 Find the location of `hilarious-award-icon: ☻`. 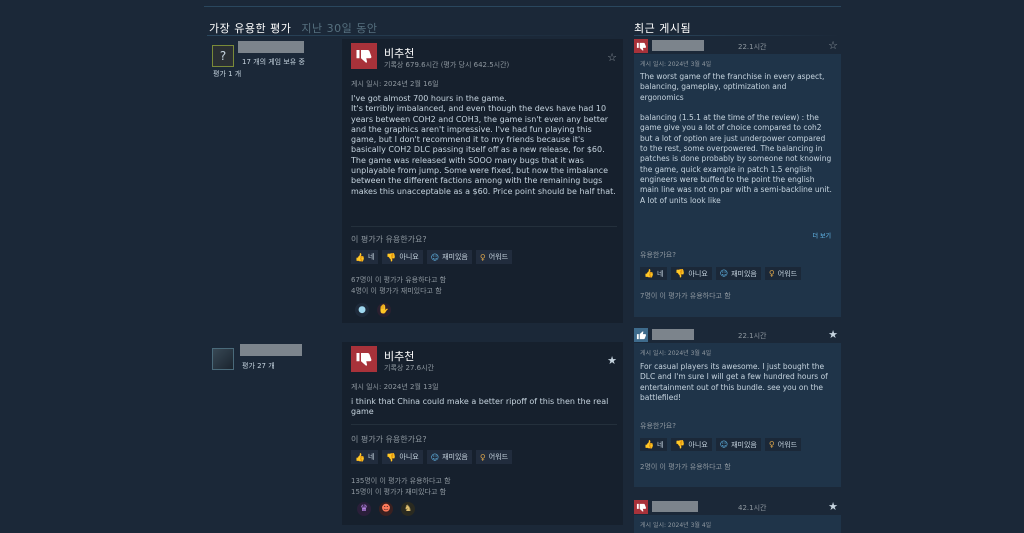

hilarious-award-icon: ☻ is located at coordinates (386, 509).